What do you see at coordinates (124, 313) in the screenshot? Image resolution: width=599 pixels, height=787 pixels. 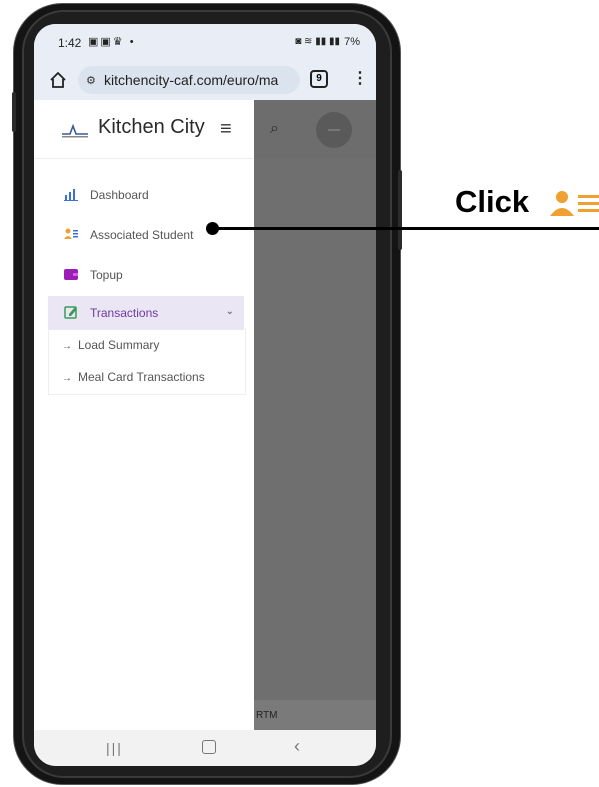 I see `sidebar-item-label: Transactions` at bounding box center [124, 313].